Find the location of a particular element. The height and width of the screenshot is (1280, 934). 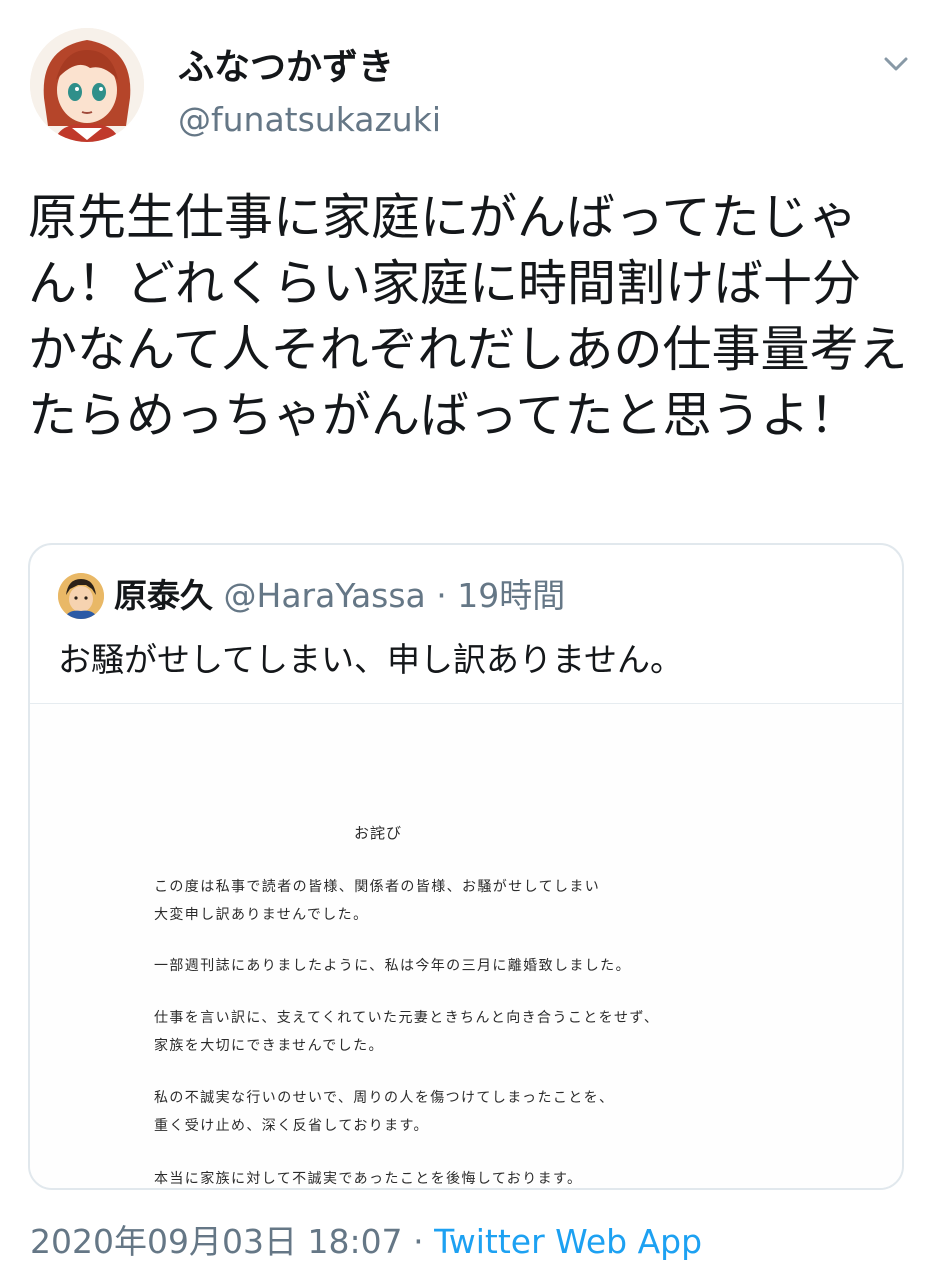

doc-line: 重く受け止め、深く反省しております。 is located at coordinates (291, 1126).